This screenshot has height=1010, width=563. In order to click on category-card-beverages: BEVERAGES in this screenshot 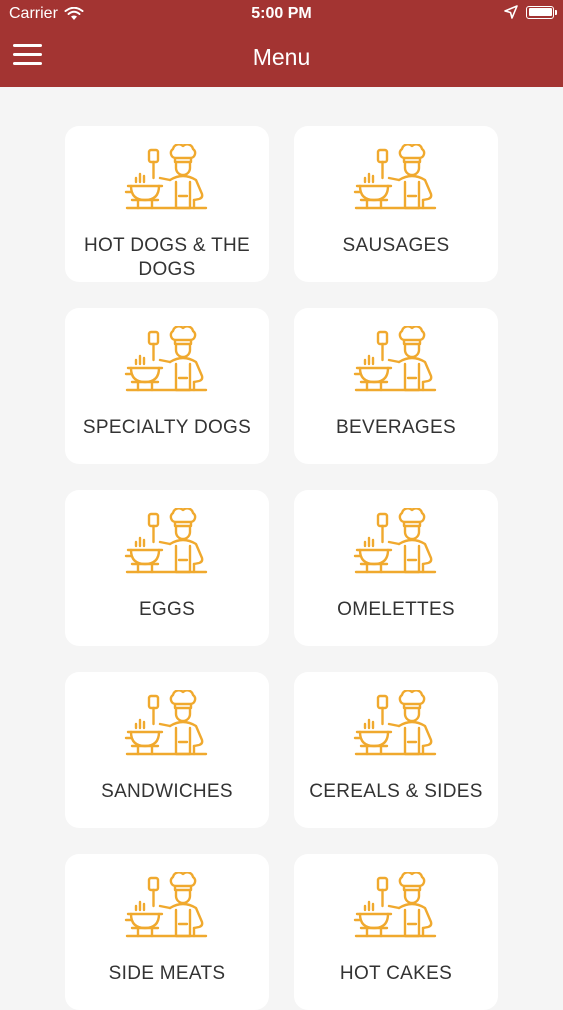, I will do `click(396, 386)`.